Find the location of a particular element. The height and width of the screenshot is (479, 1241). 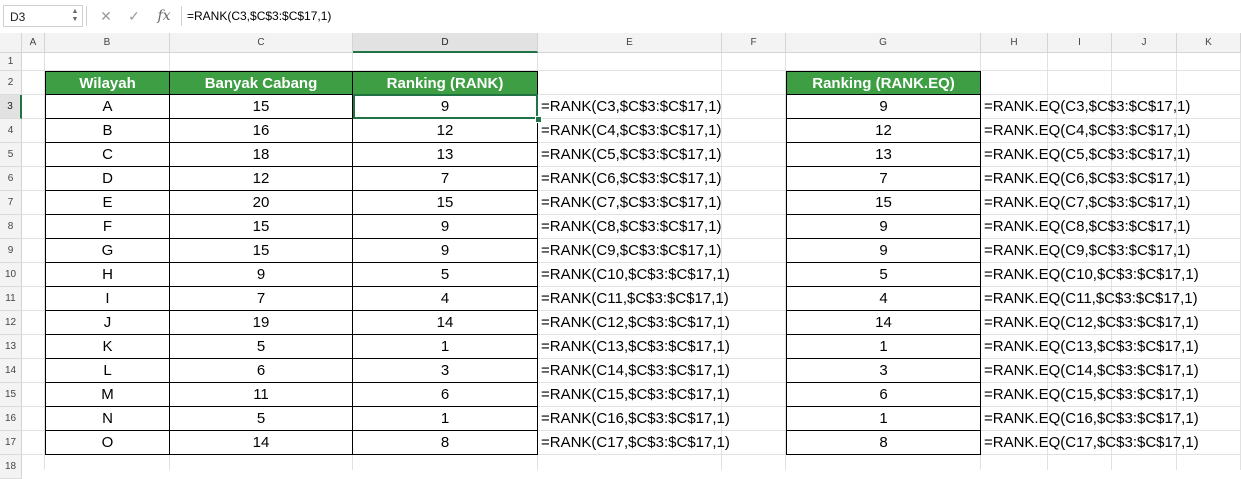

rank-eq-cell: 6 is located at coordinates (883, 395).